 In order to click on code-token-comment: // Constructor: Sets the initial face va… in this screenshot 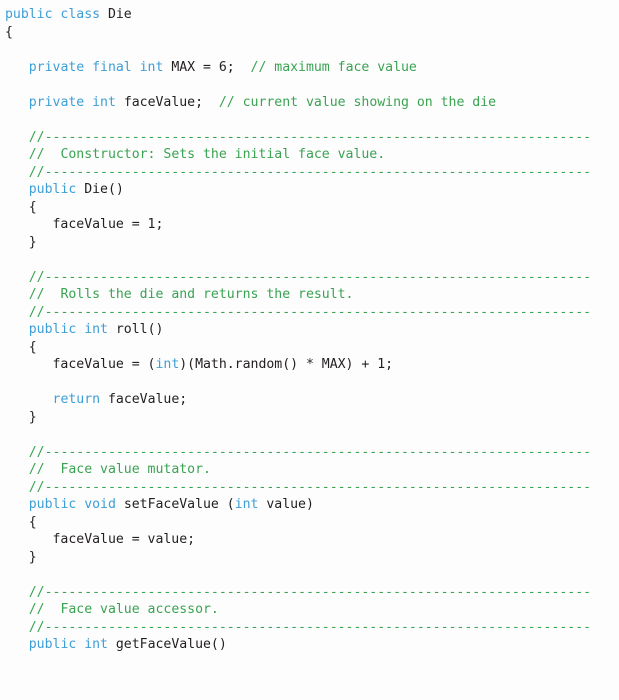, I will do `click(207, 154)`.